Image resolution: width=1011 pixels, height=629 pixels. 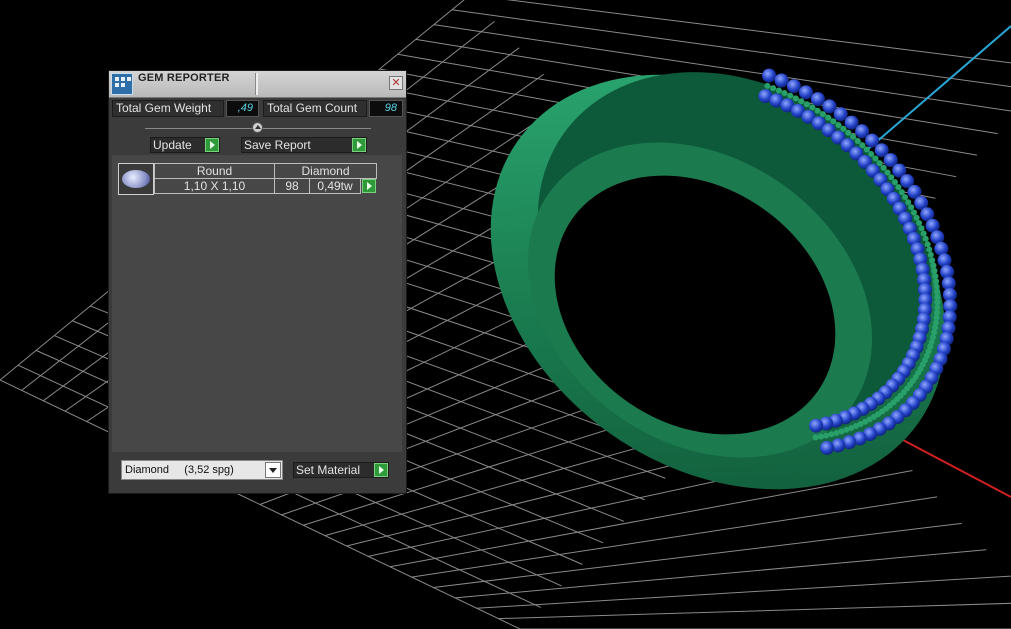 I want to click on set-material-button: Set Material, so click(x=341, y=470).